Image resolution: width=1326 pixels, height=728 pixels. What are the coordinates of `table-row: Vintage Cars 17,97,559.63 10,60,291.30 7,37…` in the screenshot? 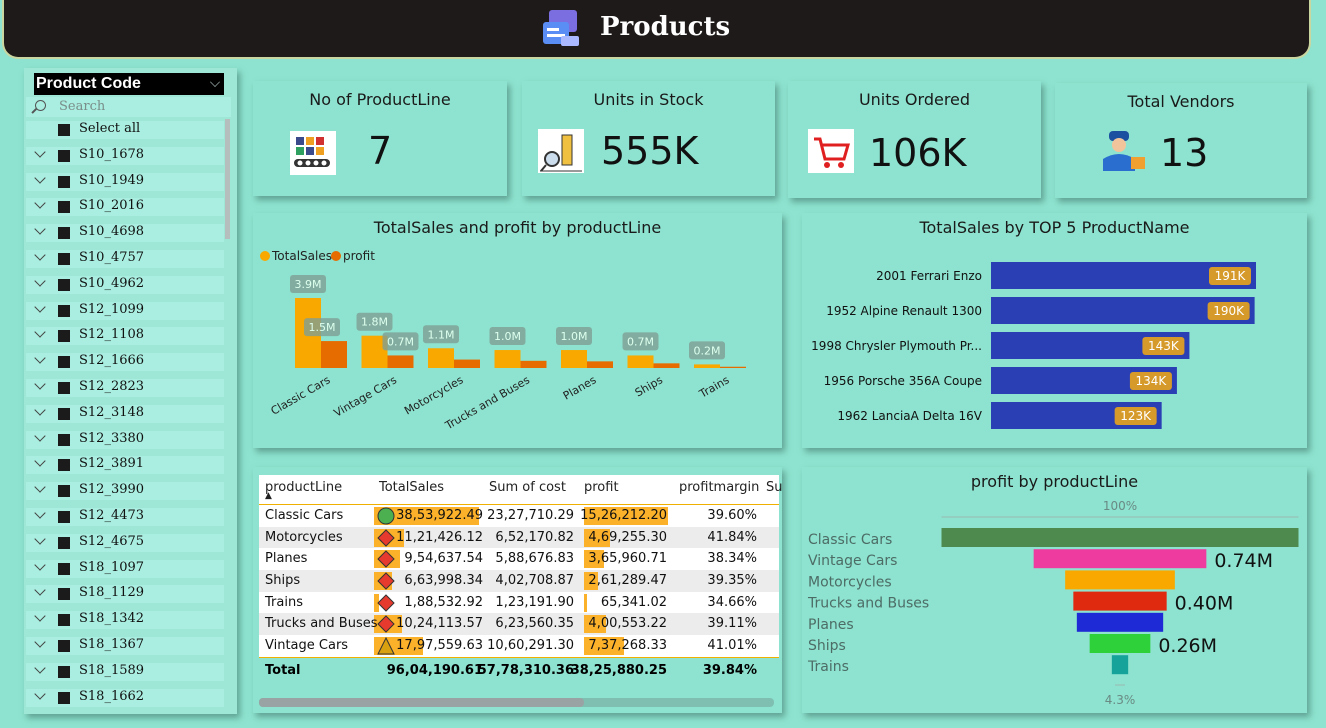 It's located at (519, 646).